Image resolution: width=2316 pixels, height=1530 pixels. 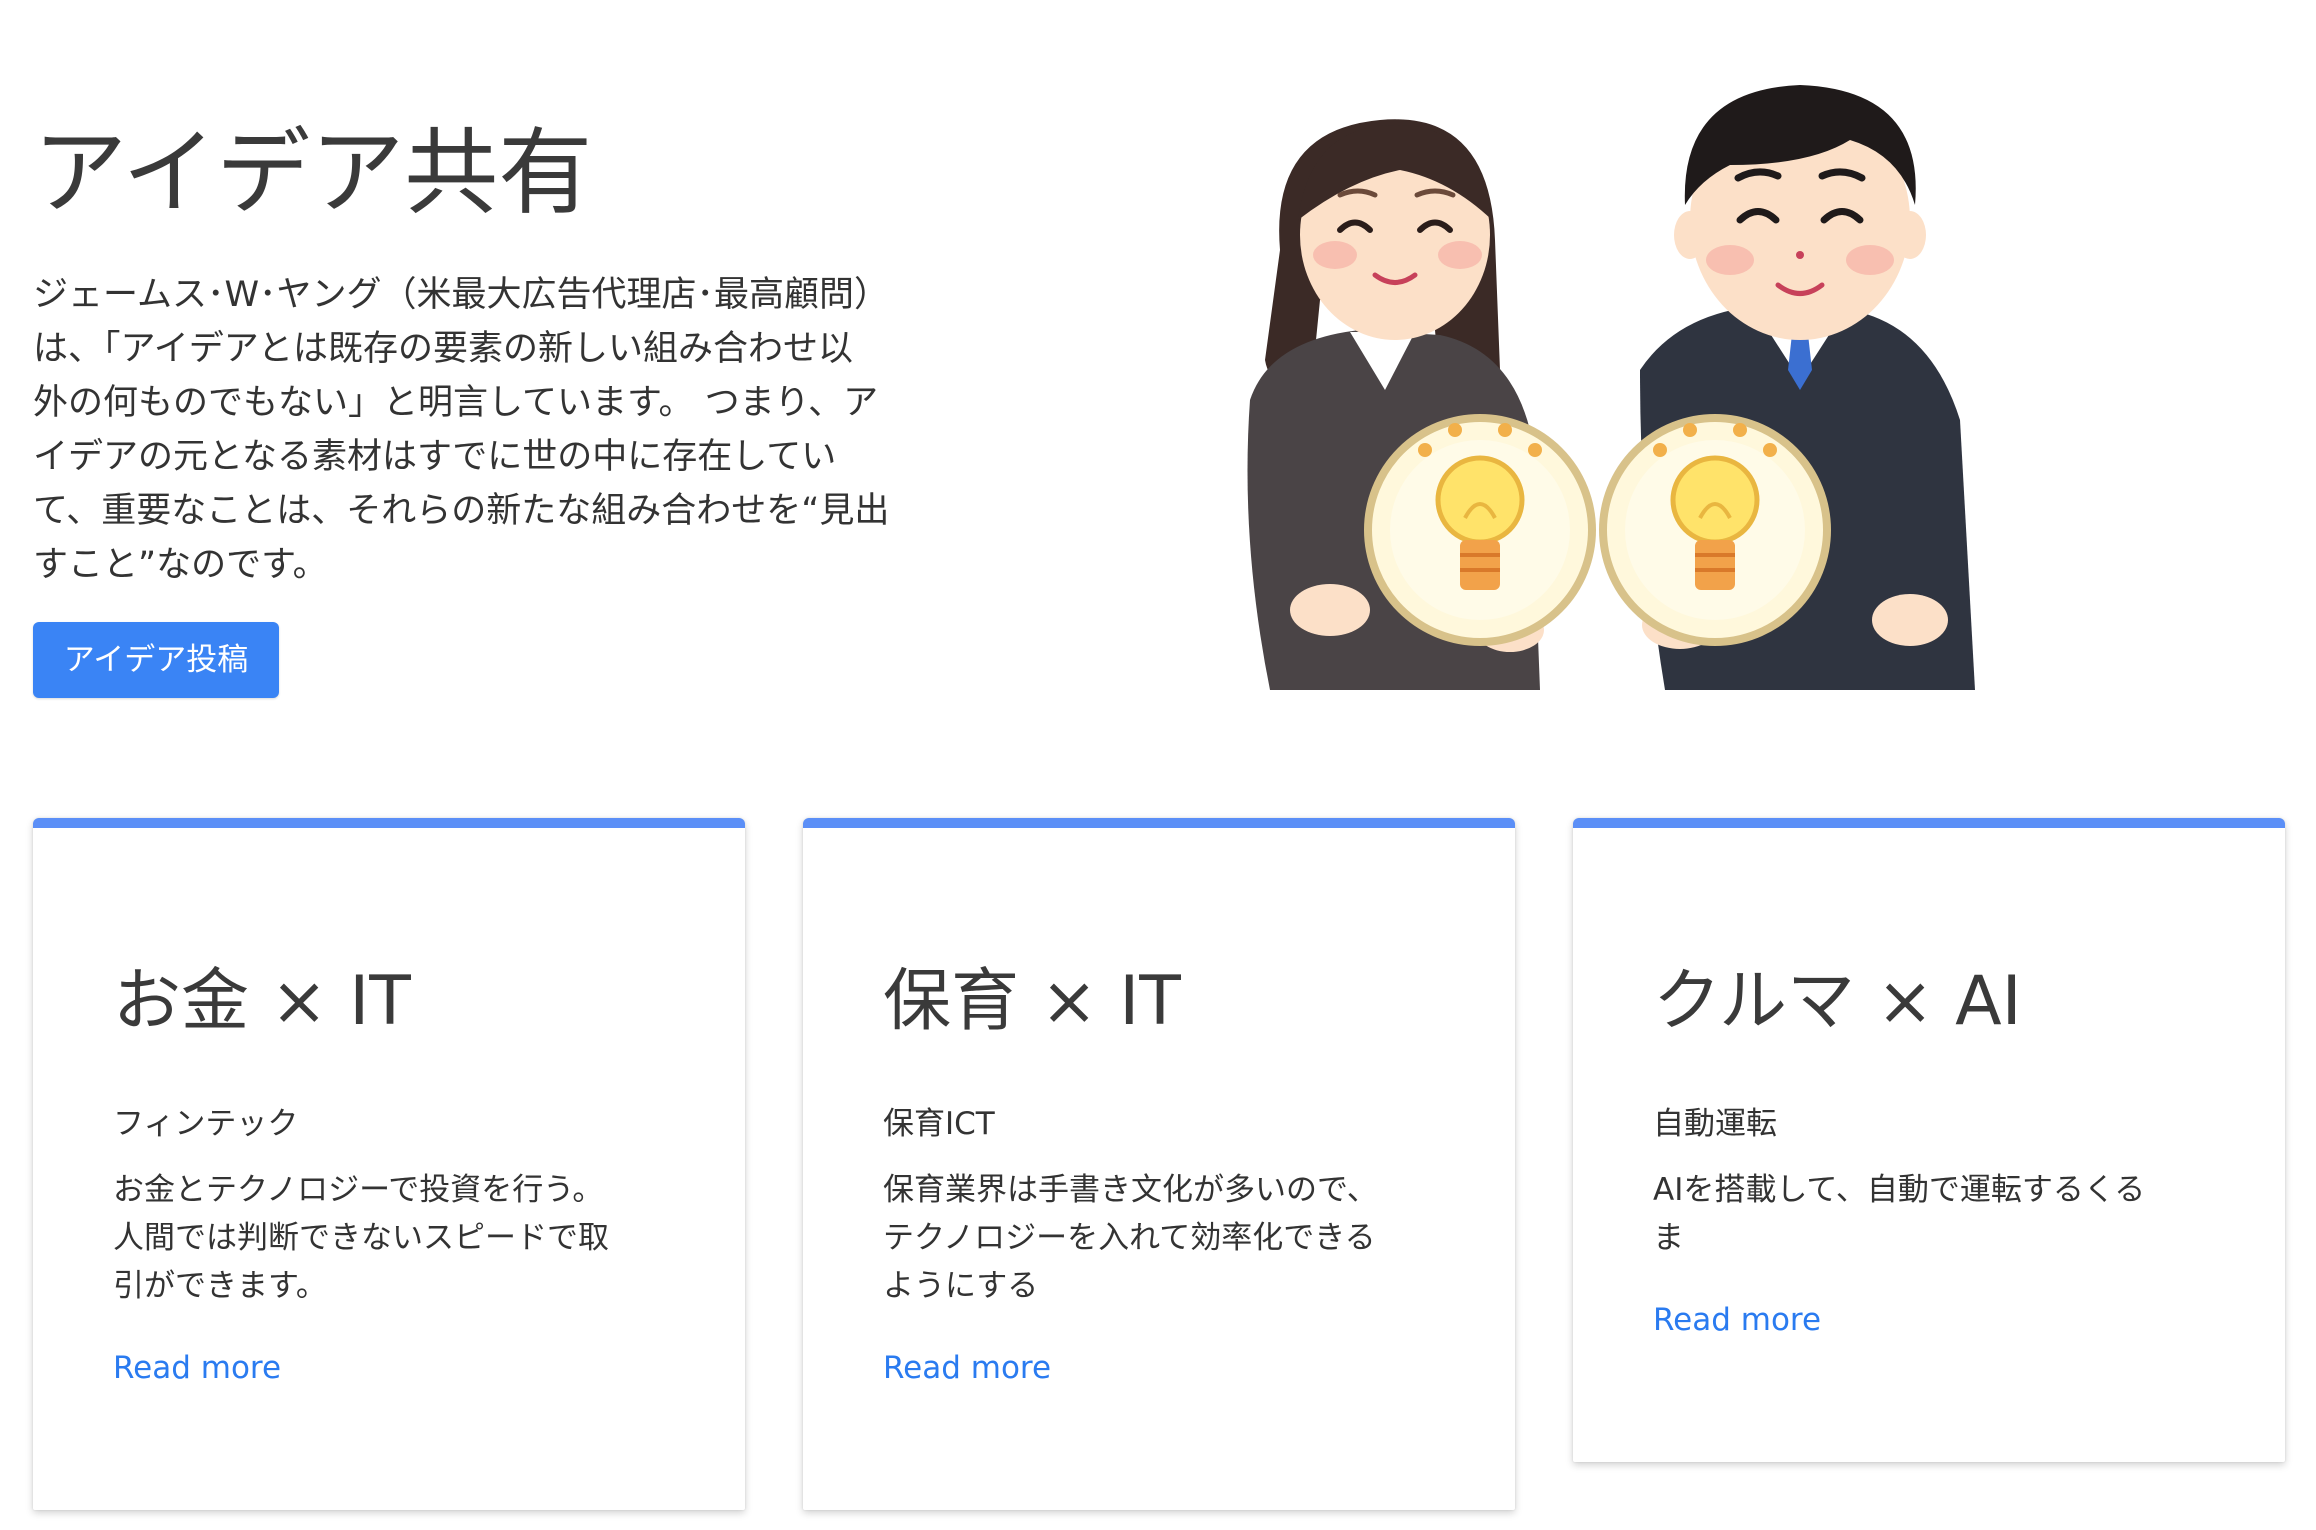 I want to click on card-text-line: ま, so click(x=1668, y=1238).